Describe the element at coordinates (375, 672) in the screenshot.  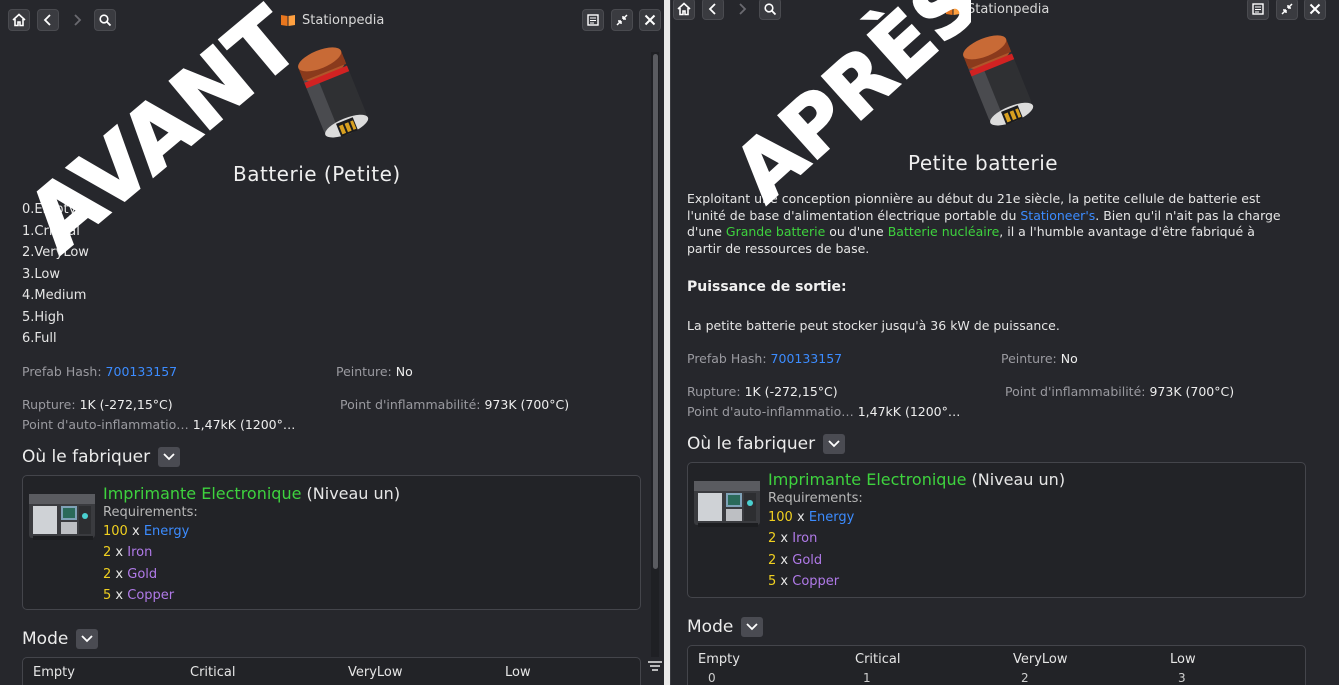
I see `mode-header-cell: VeryLow` at that location.